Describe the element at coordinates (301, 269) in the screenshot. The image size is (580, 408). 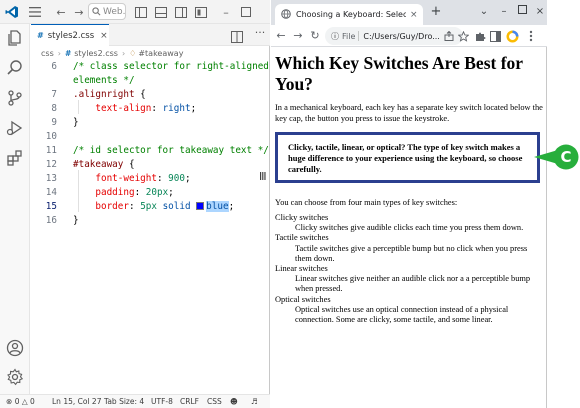
I see `switch-term: Linear switches` at that location.